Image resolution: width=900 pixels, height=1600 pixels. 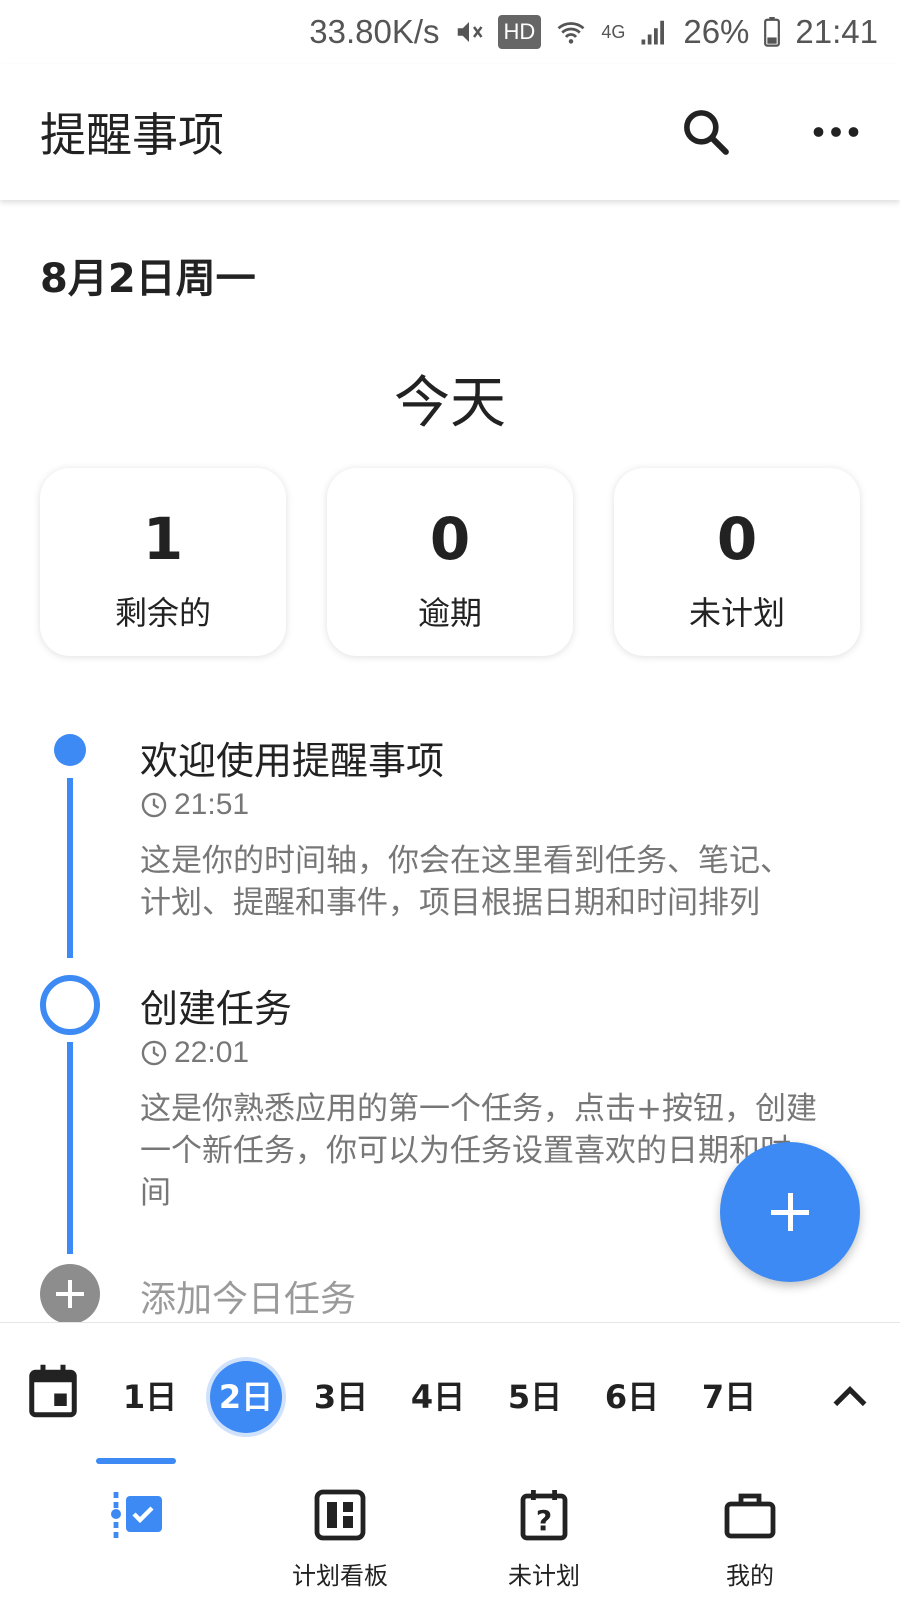 I want to click on hd-badge: HD, so click(x=519, y=32).